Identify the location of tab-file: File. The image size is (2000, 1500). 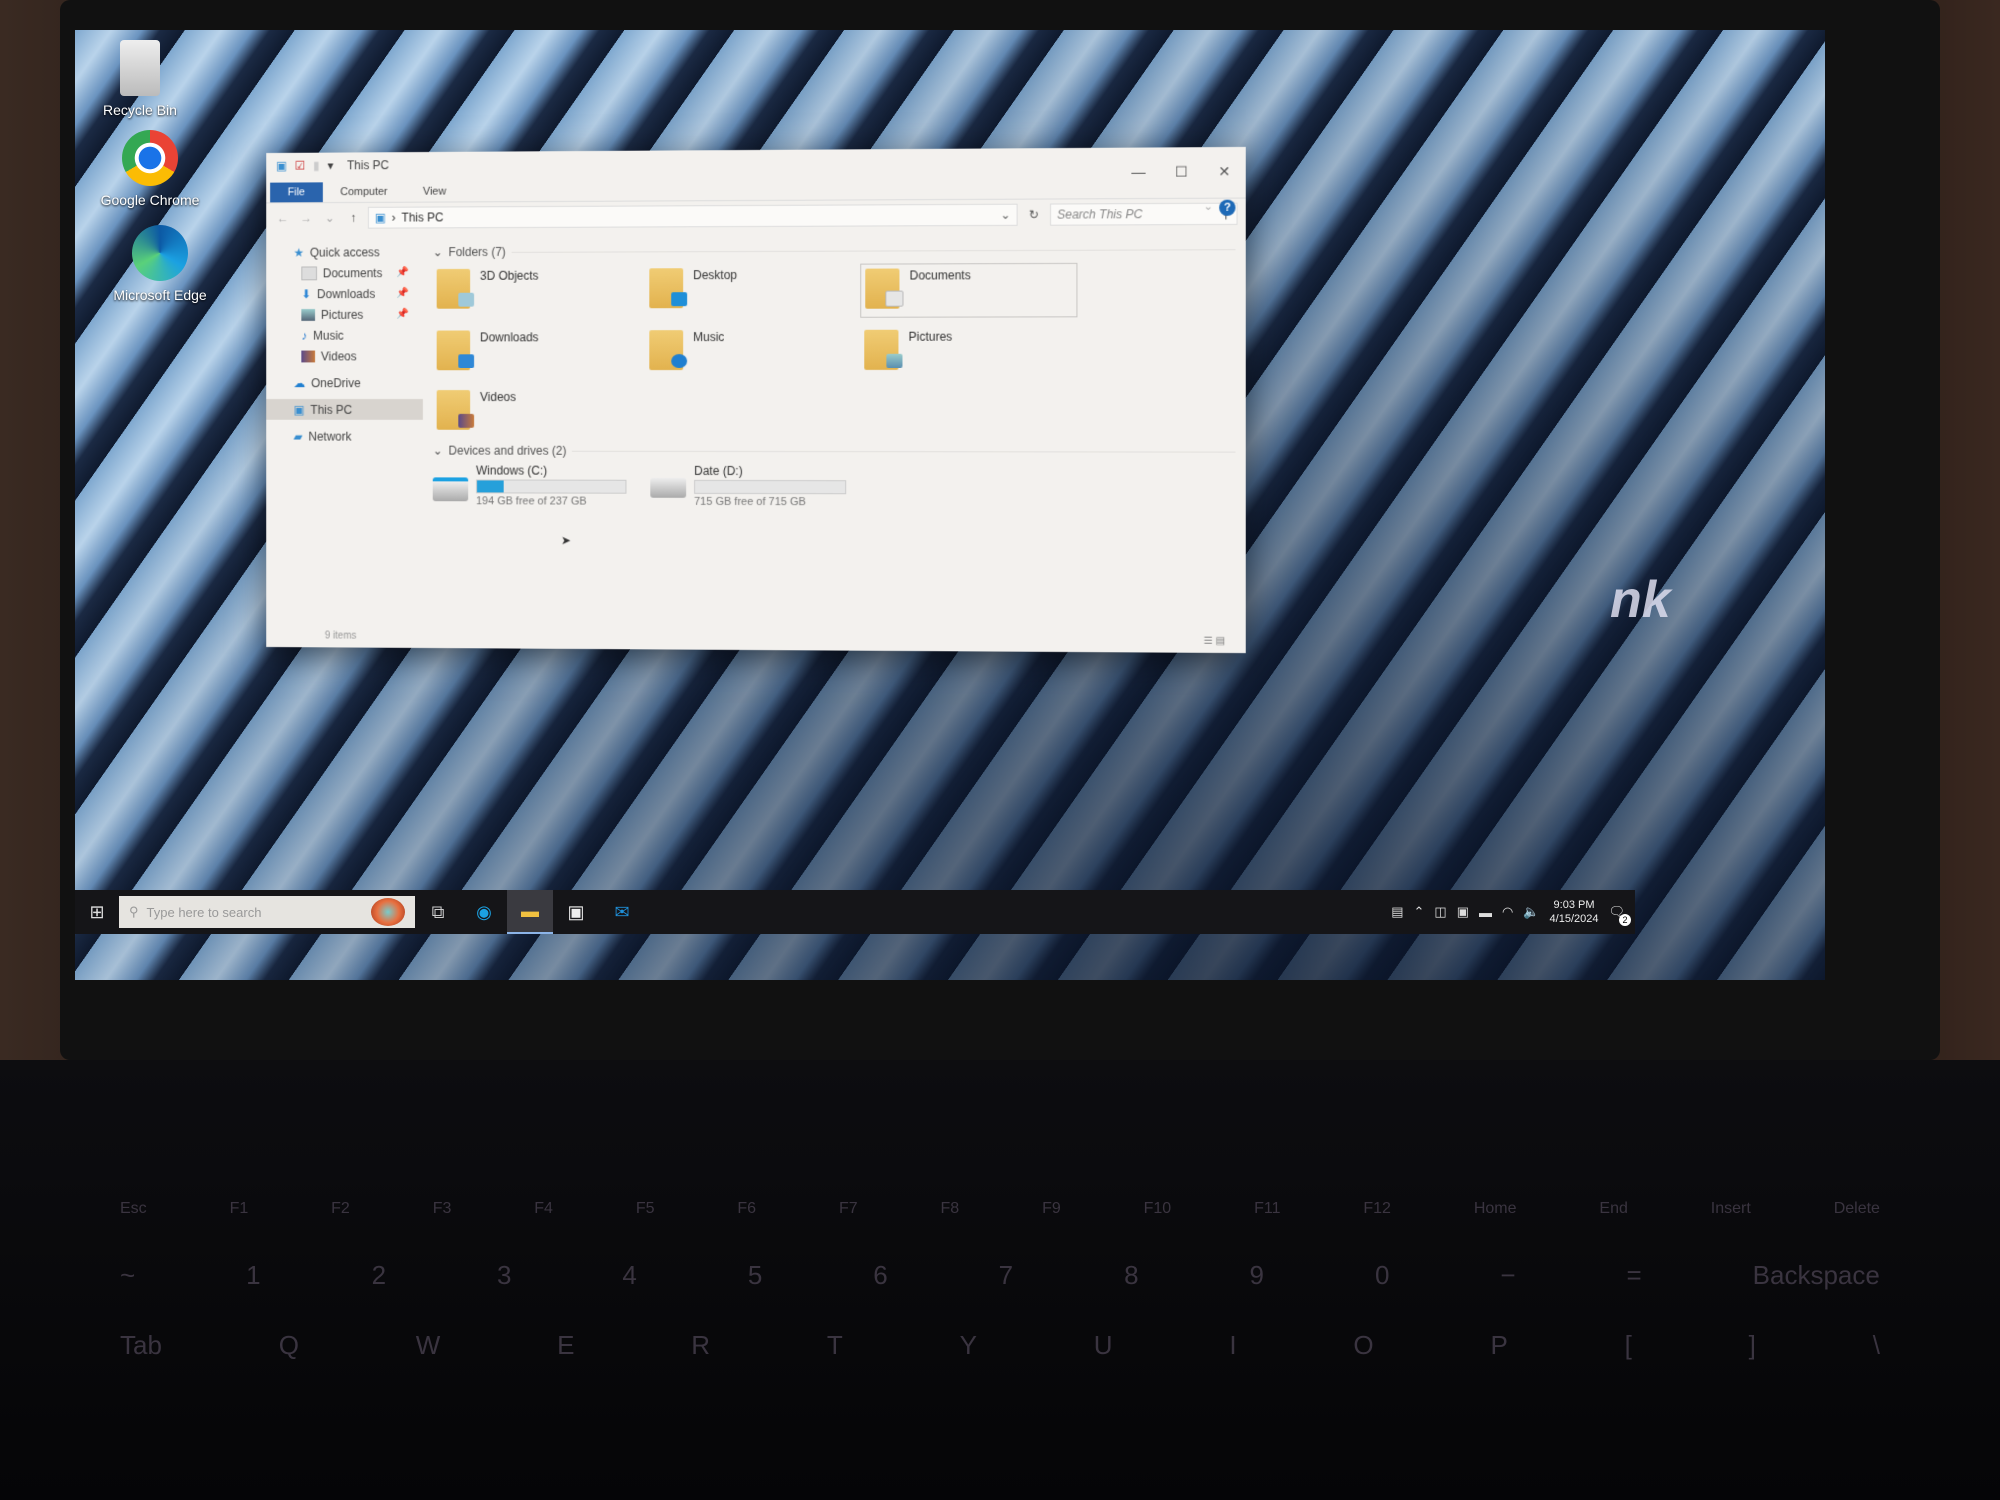
(296, 192).